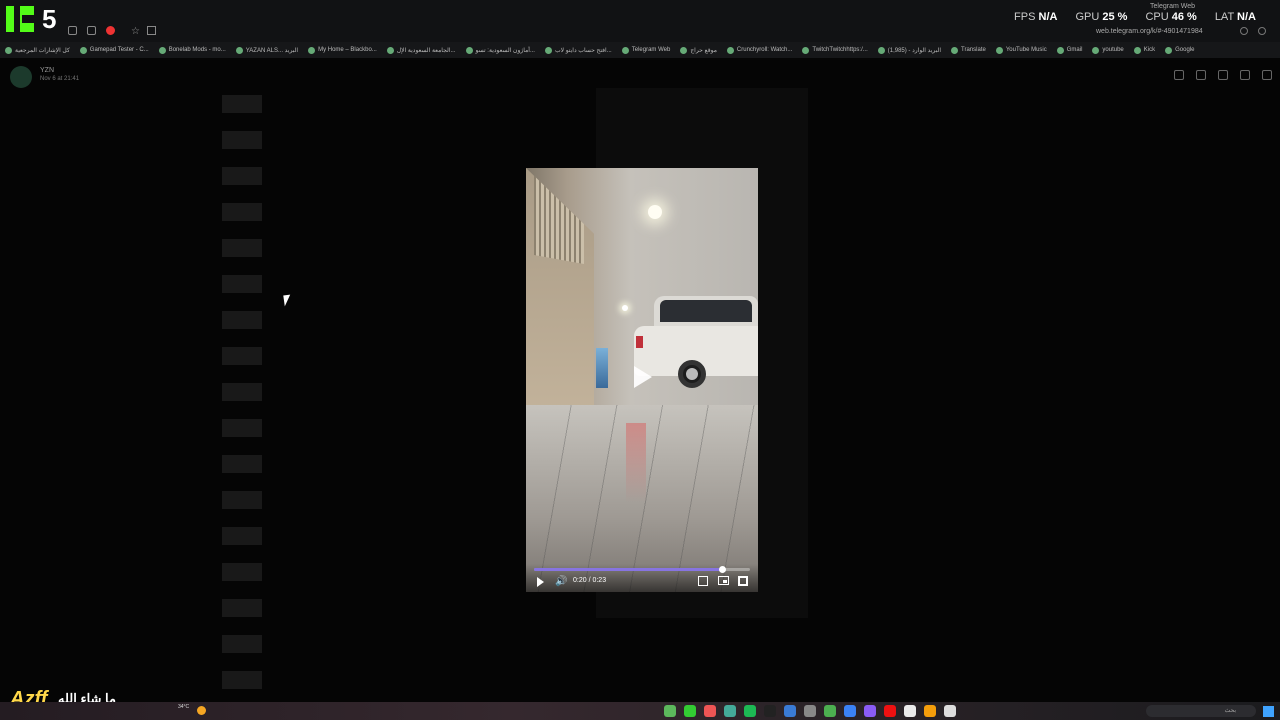  Describe the element at coordinates (60, 79) in the screenshot. I see `message-date: Nov 6 at 21:41` at that location.